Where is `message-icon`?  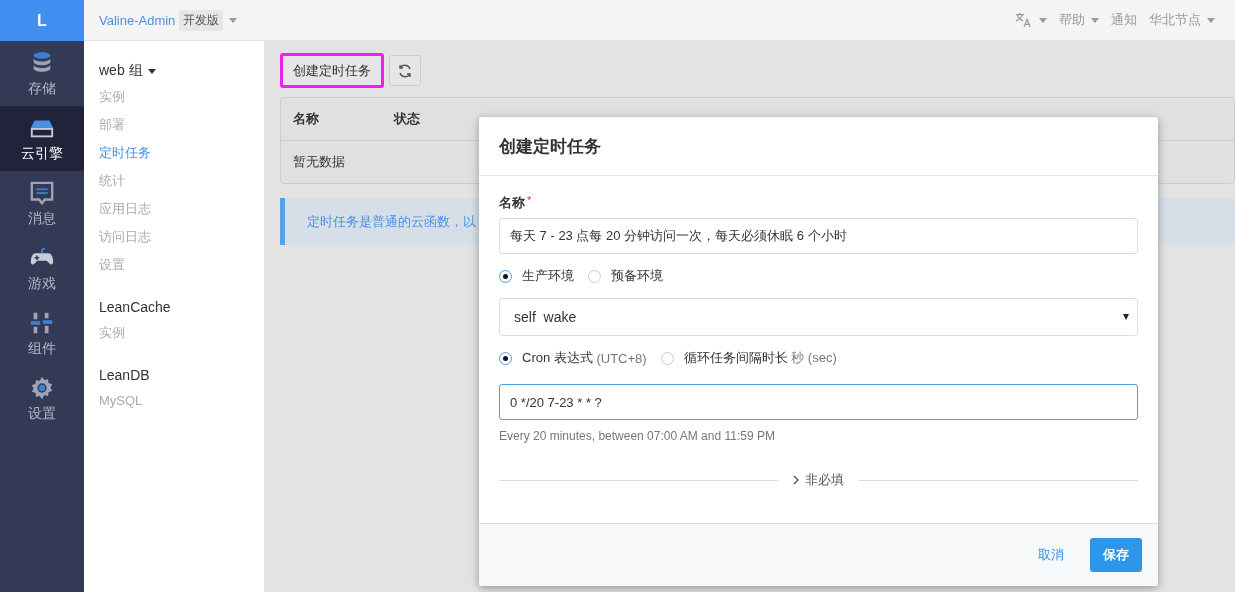
message-icon is located at coordinates (42, 192).